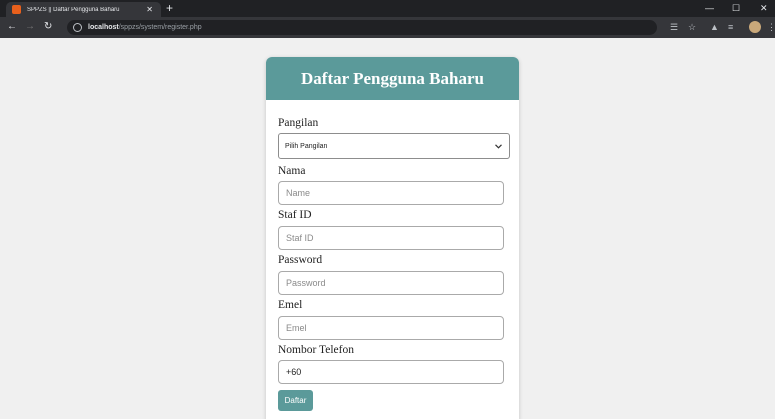  I want to click on site-favicon-icon, so click(16, 9).